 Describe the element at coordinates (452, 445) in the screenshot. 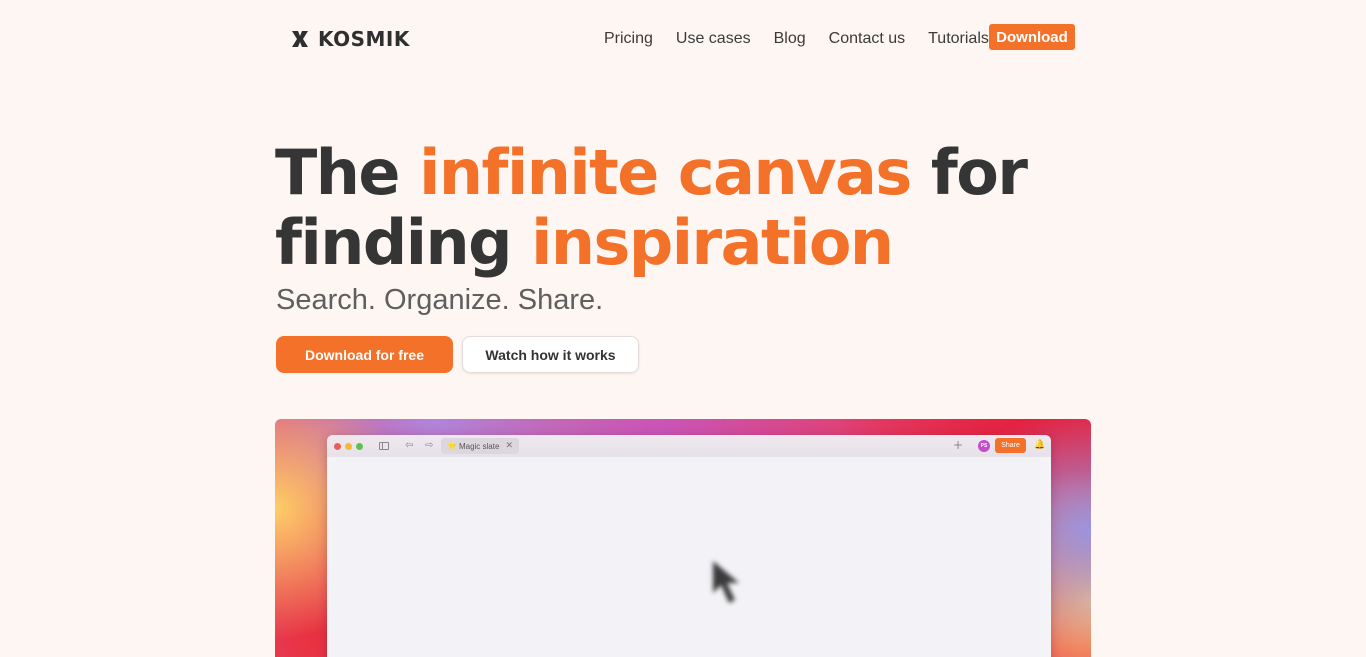

I see `star-icon: ⭐` at that location.